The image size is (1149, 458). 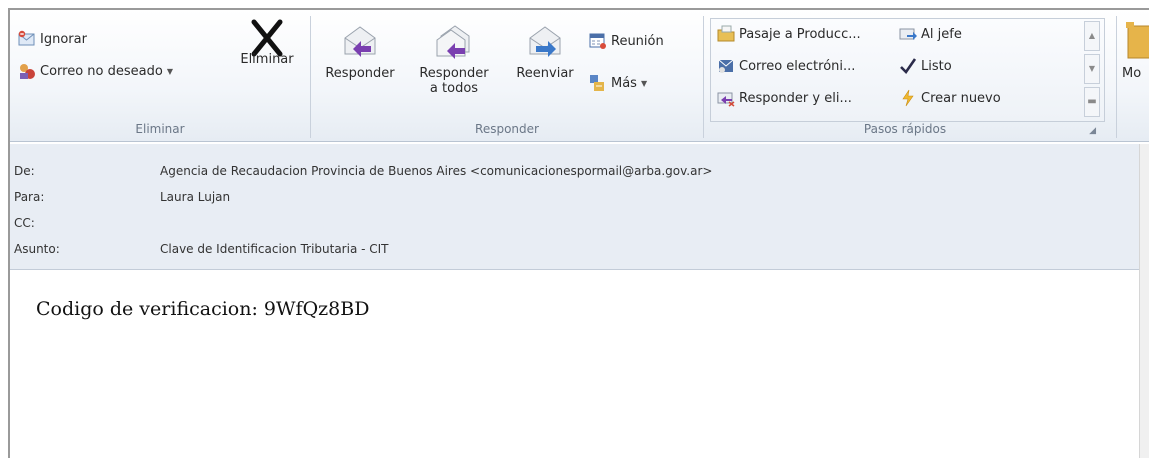 What do you see at coordinates (598, 83) in the screenshot?
I see `more-actions-icon` at bounding box center [598, 83].